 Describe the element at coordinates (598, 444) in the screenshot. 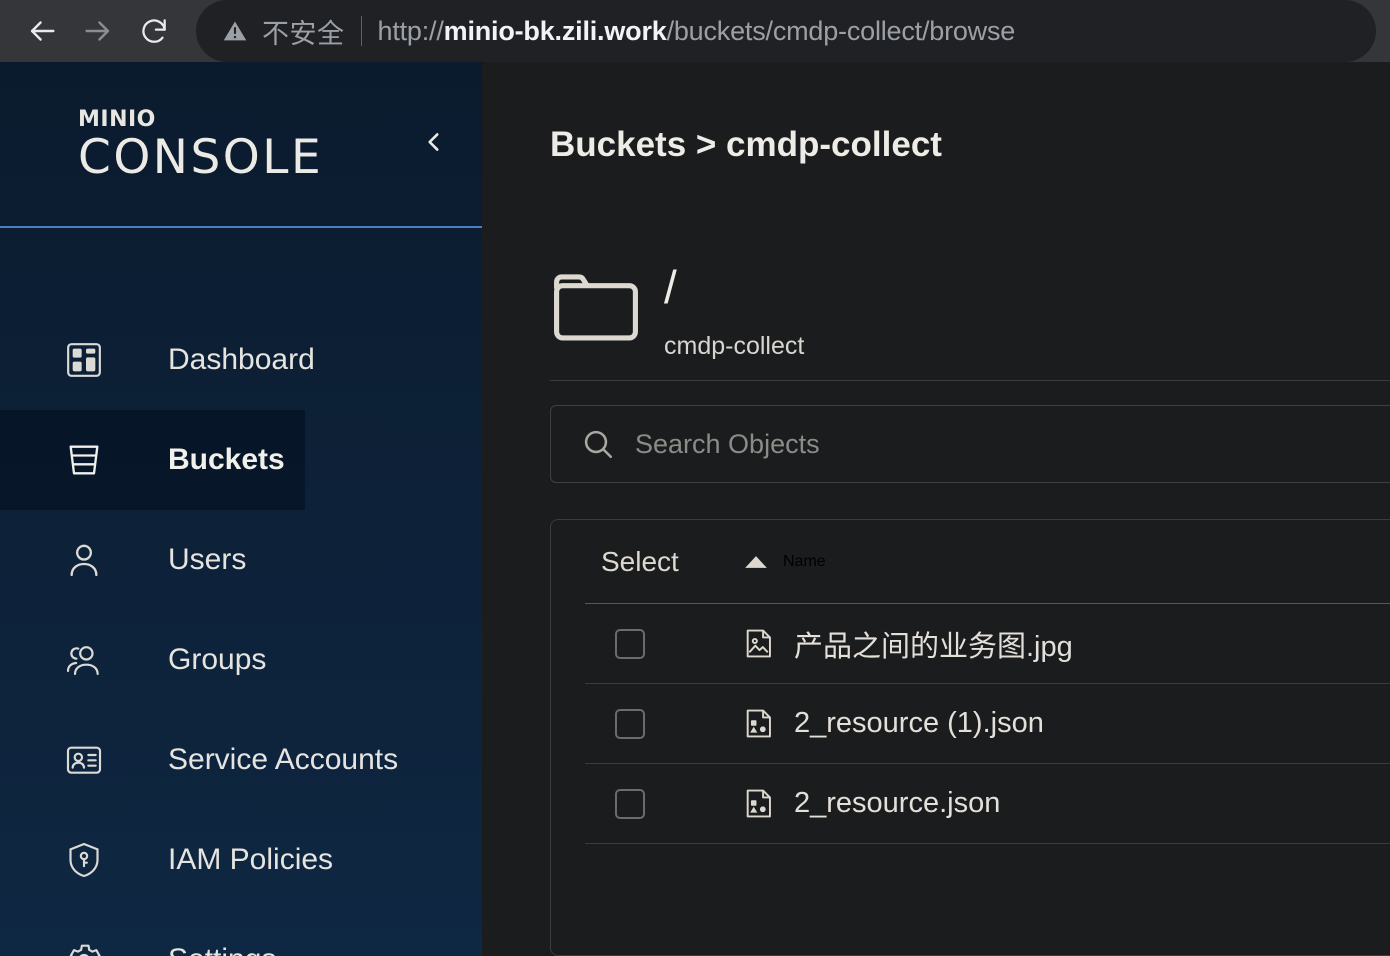

I see `search-icon` at that location.